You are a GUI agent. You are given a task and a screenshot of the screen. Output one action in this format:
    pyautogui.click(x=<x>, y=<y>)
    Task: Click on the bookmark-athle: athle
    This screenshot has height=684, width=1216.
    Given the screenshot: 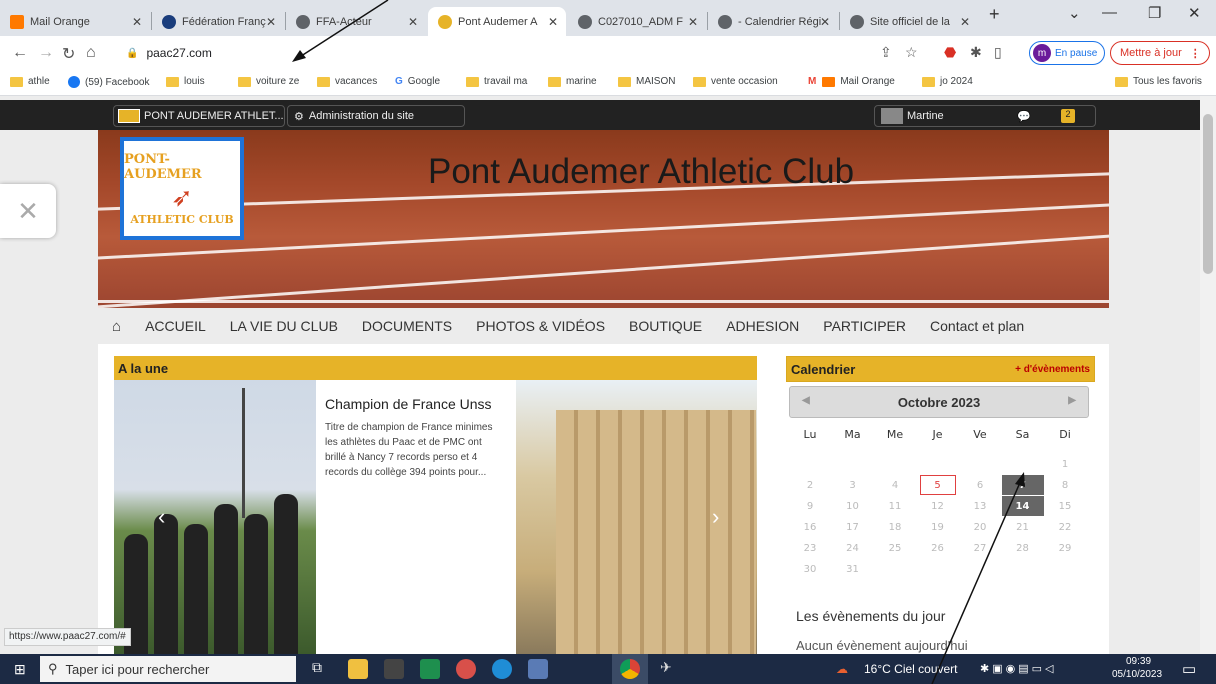 What is the action you would take?
    pyautogui.click(x=30, y=81)
    